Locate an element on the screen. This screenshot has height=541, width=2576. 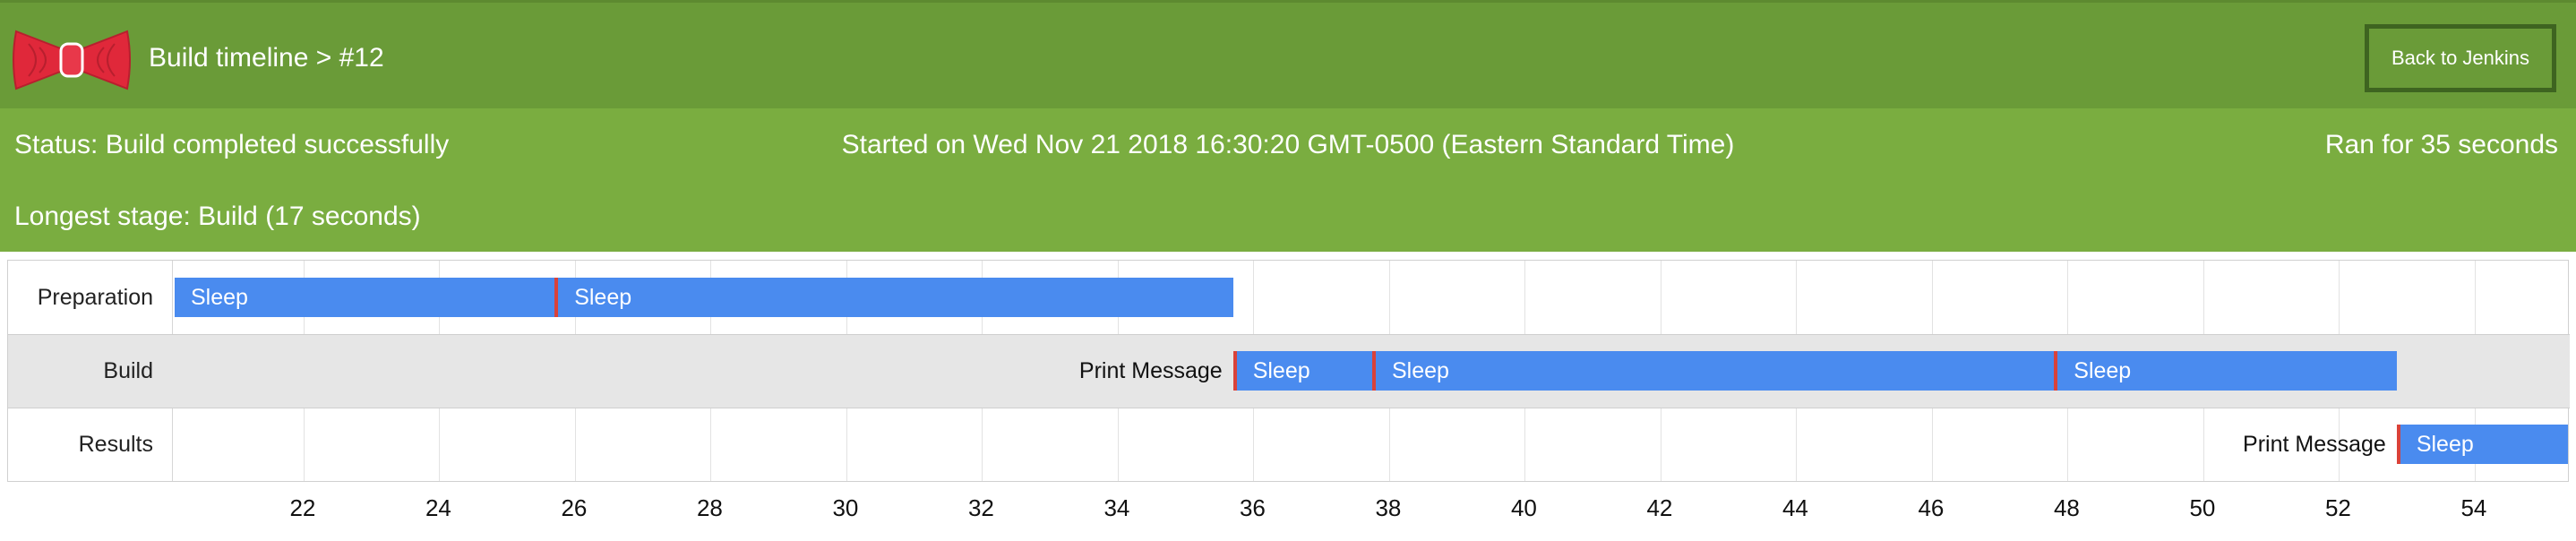
axis-tick-label: 34 is located at coordinates (1116, 507).